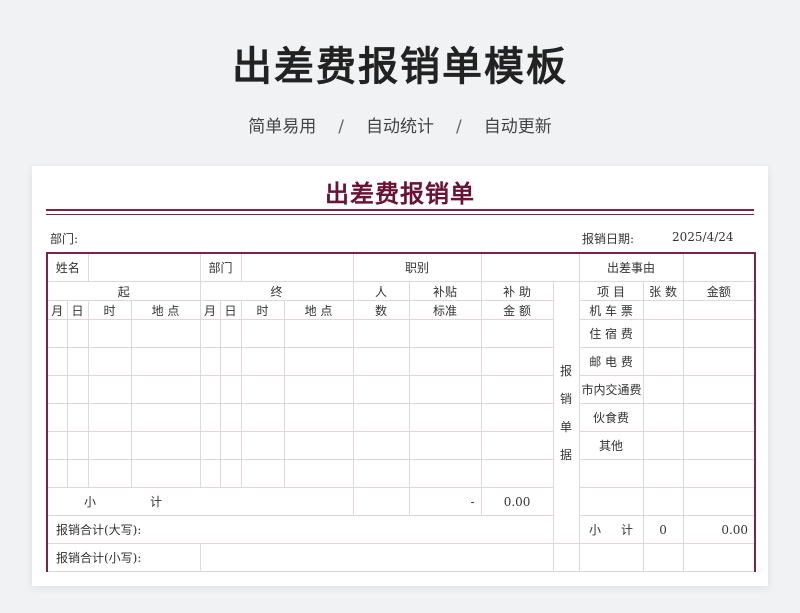  I want to click on dept-label: 部门, so click(220, 267).